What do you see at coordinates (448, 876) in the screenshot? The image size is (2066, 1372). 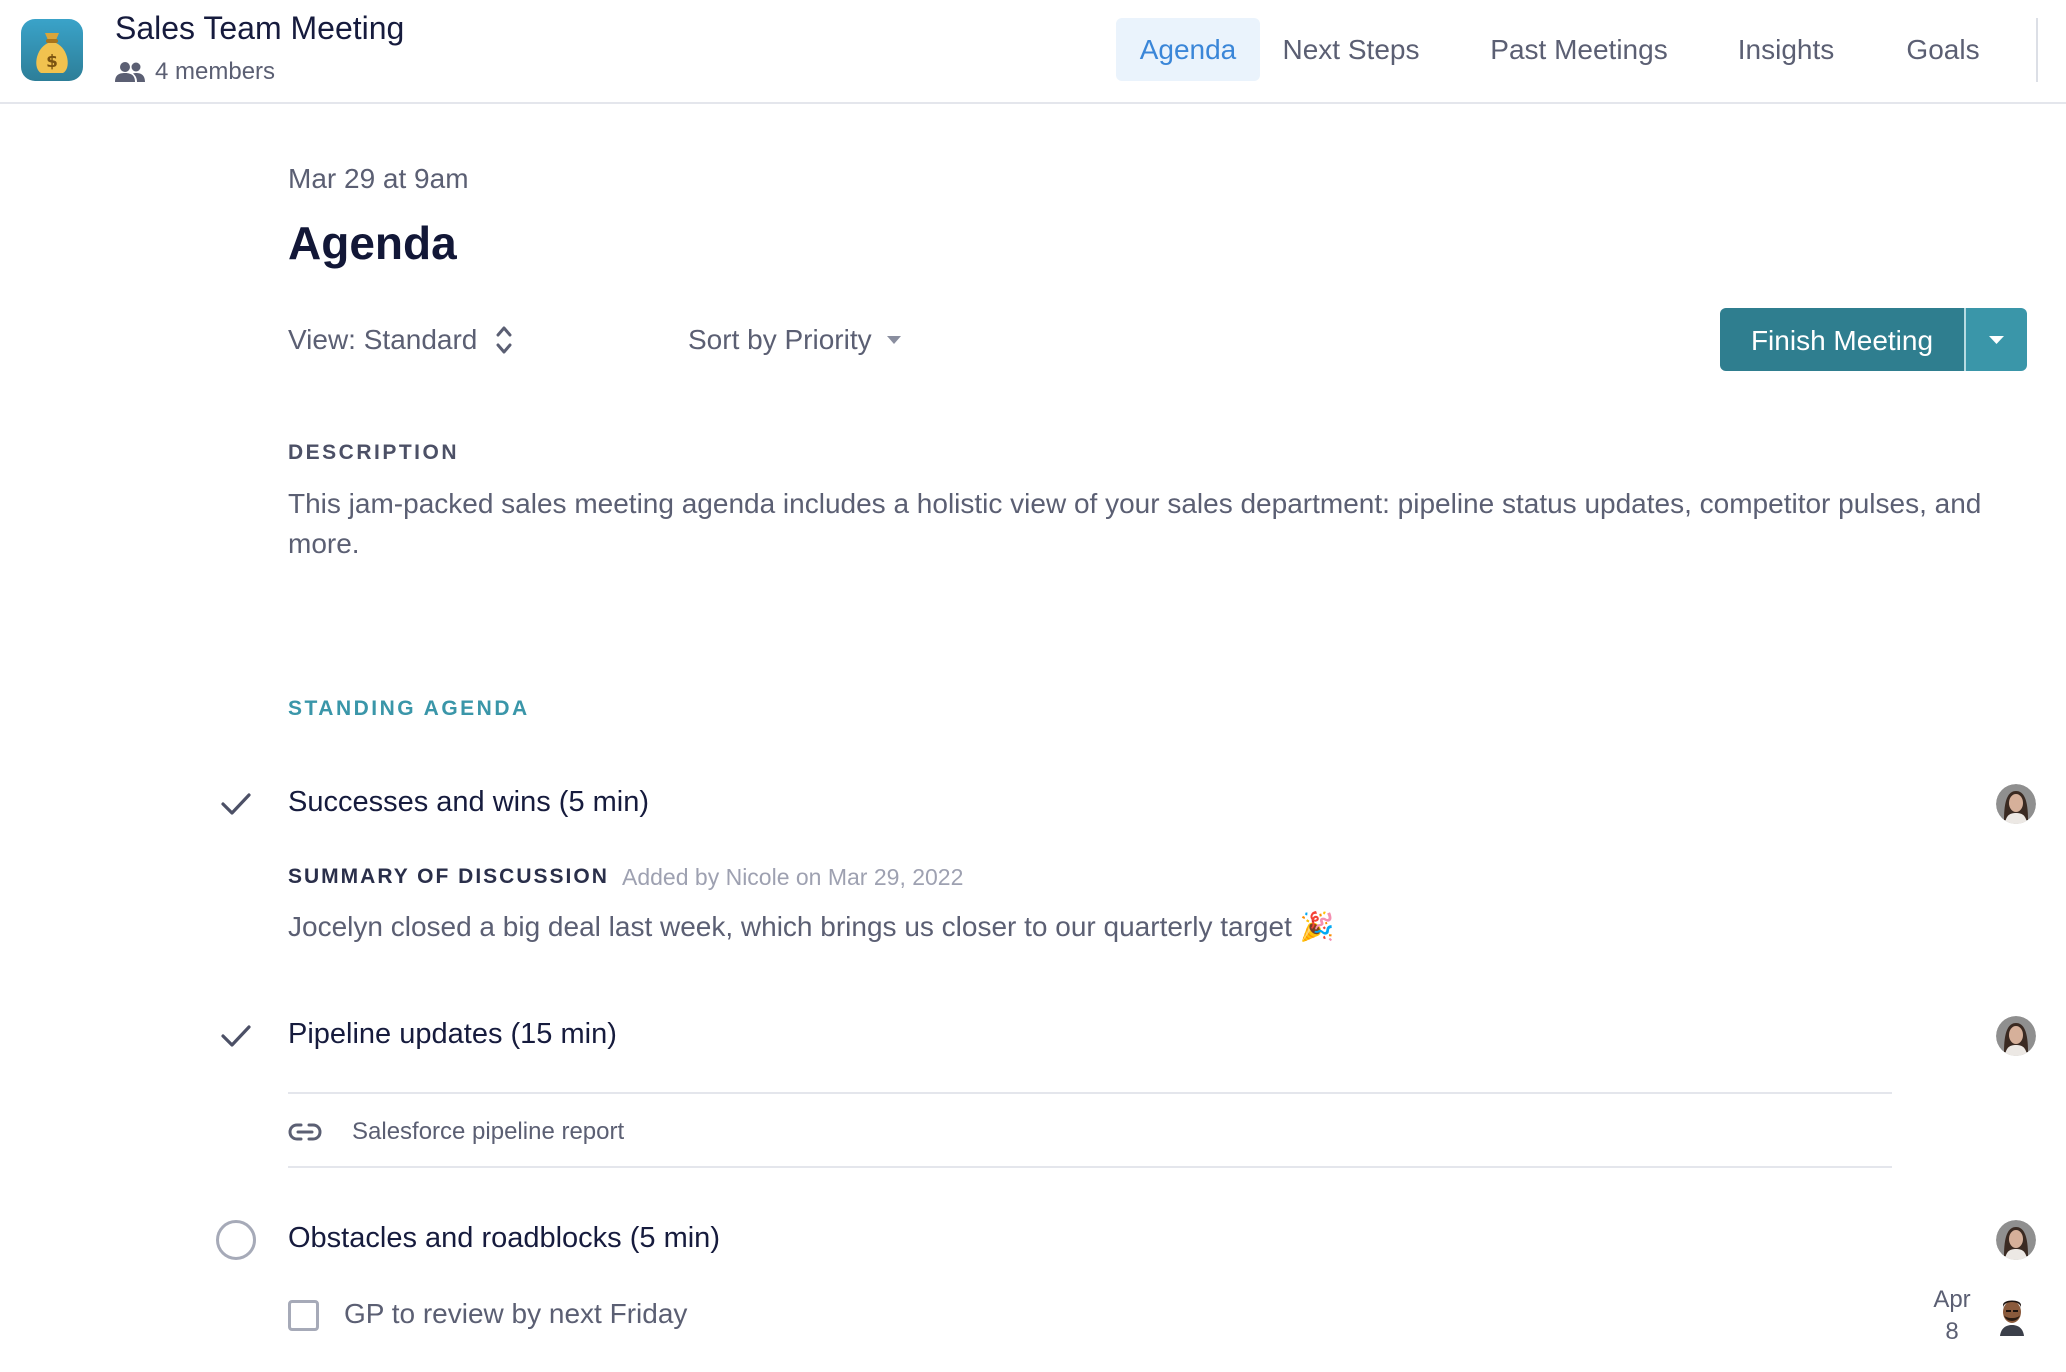 I see `summary-label: SUMMARY OF DISCUSSION` at bounding box center [448, 876].